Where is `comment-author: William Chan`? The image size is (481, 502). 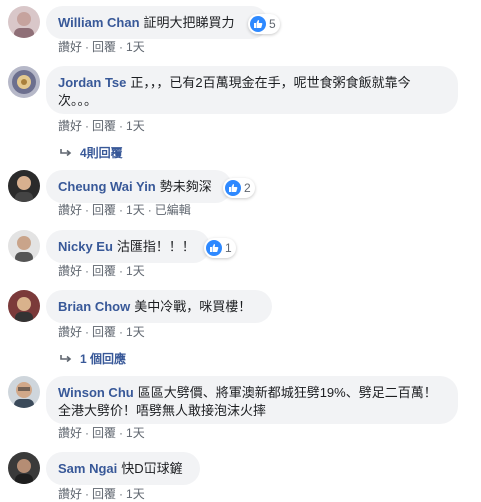 comment-author: William Chan is located at coordinates (99, 22).